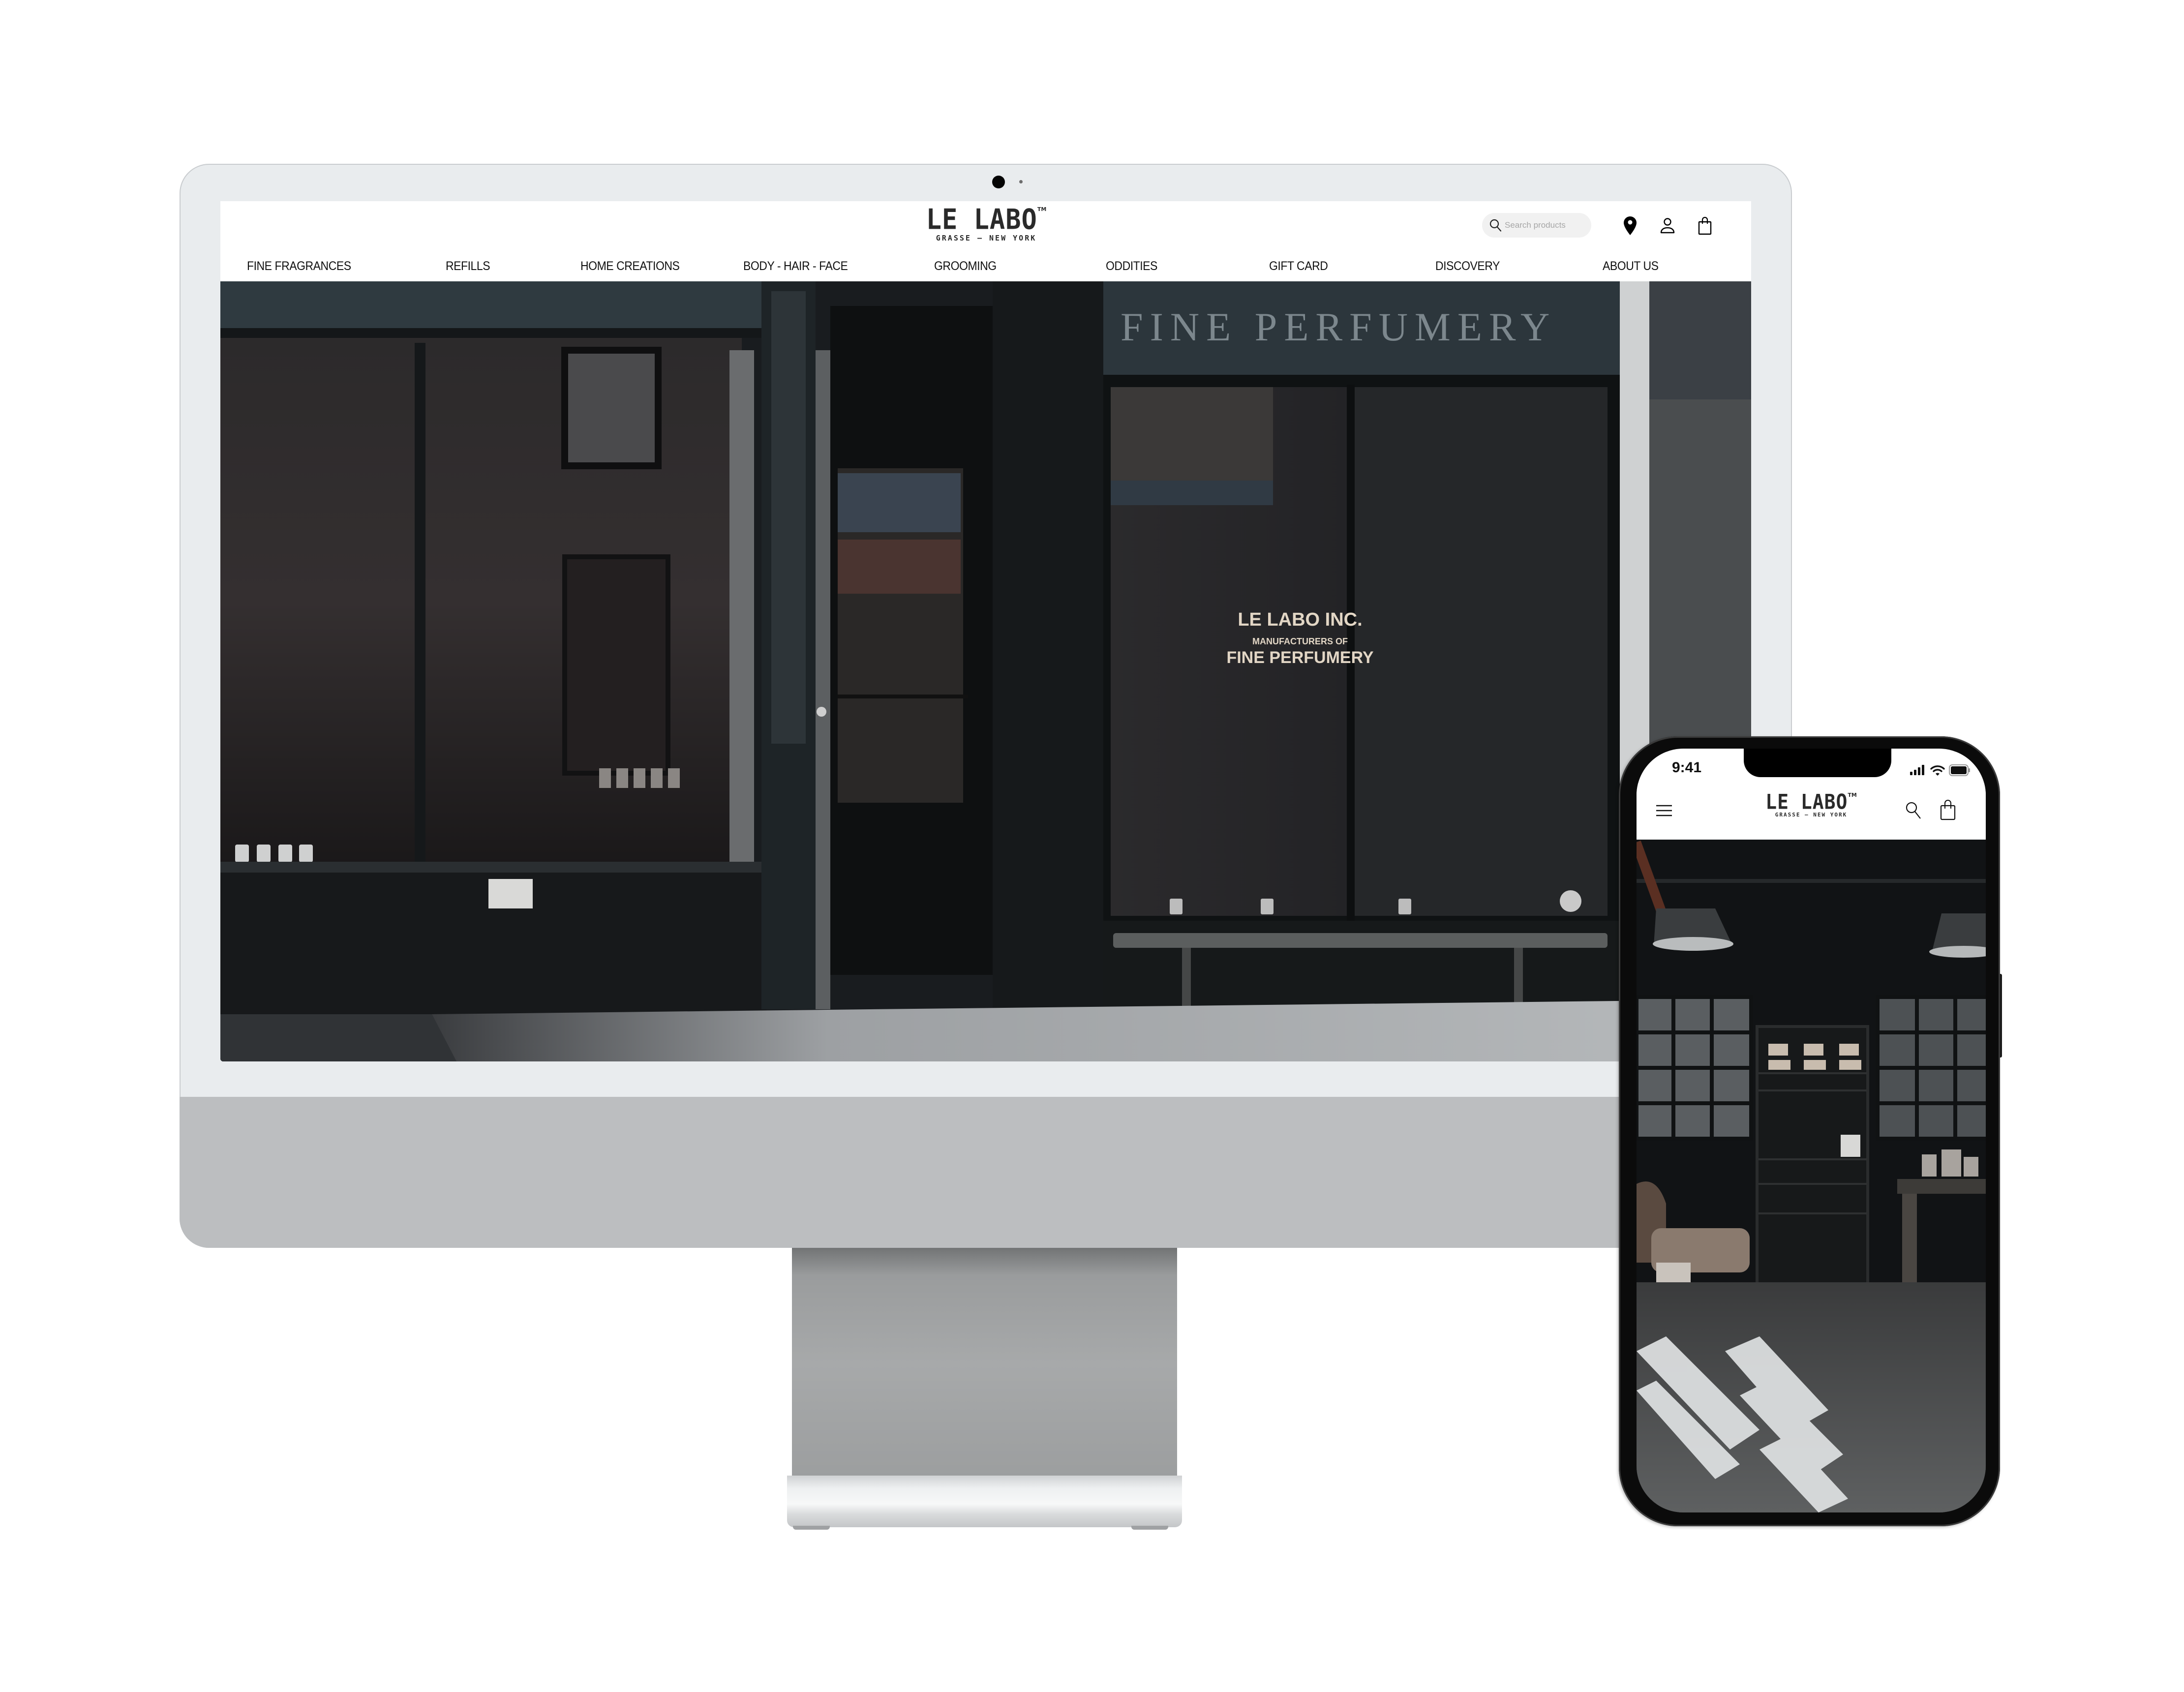 The height and width of the screenshot is (1692, 2184). I want to click on mobile-site-header: LE LABOTM GRASSE — NEW YORK, so click(1811, 811).